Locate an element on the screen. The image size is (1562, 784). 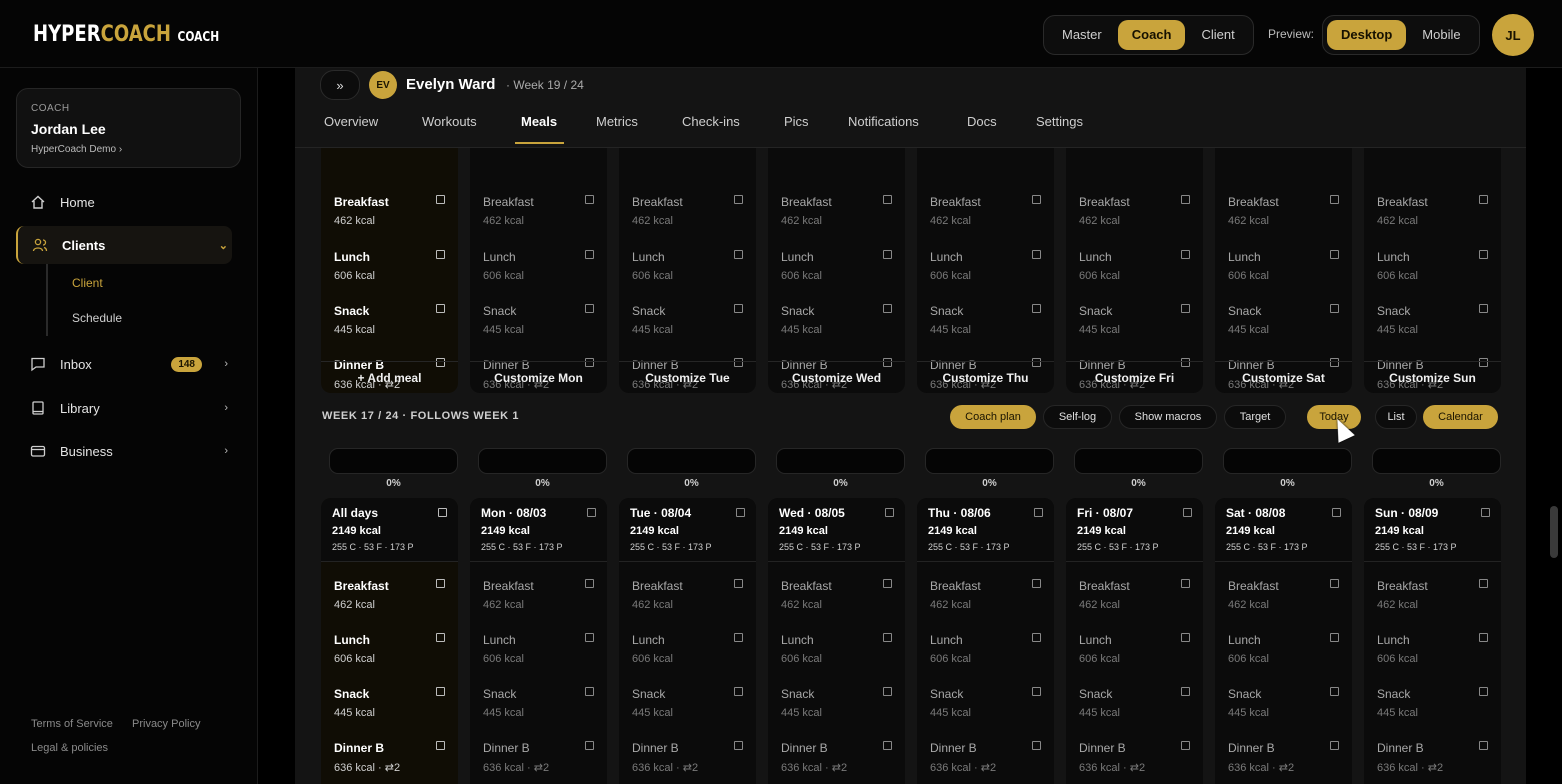
self-log-toggle: Self-log is located at coordinates (1077, 417).